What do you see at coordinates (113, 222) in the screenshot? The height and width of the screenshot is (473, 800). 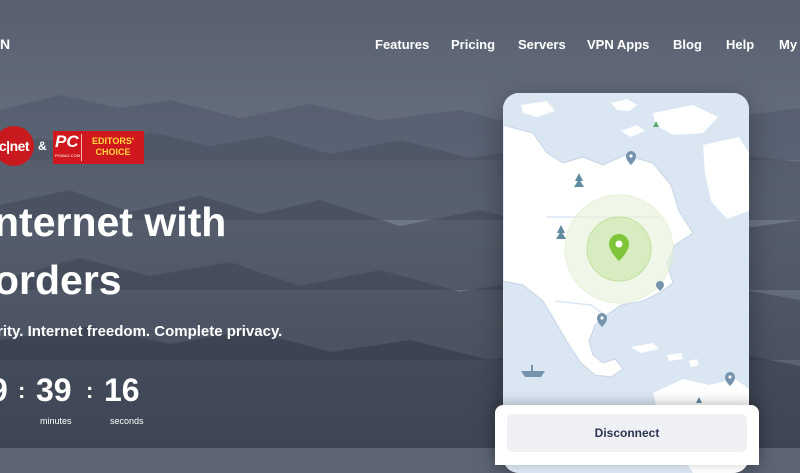 I see `headline-line1: nternet with` at bounding box center [113, 222].